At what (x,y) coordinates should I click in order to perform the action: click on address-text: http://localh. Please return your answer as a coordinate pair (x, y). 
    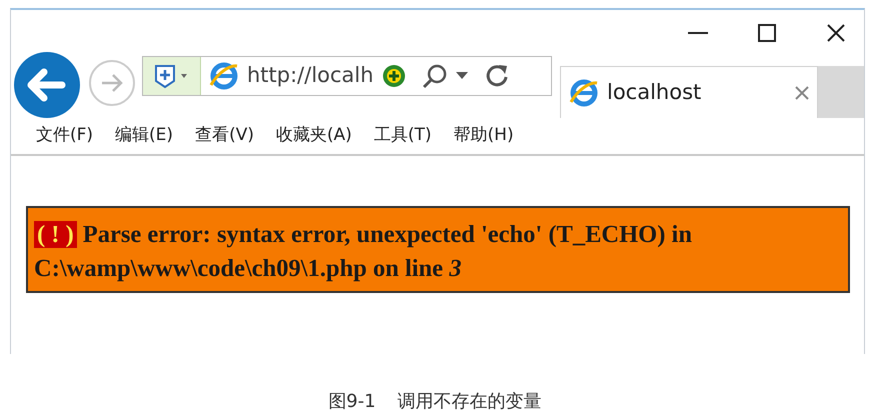
    Looking at the image, I should click on (310, 76).